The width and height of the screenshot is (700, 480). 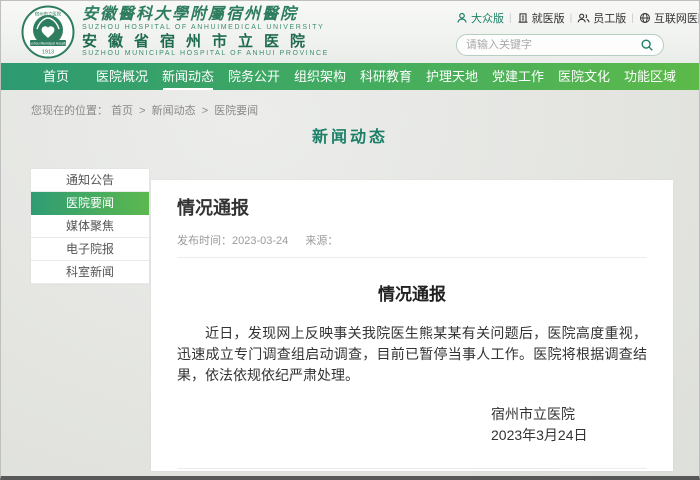 What do you see at coordinates (322, 241) in the screenshot?
I see `source-label: 来源：` at bounding box center [322, 241].